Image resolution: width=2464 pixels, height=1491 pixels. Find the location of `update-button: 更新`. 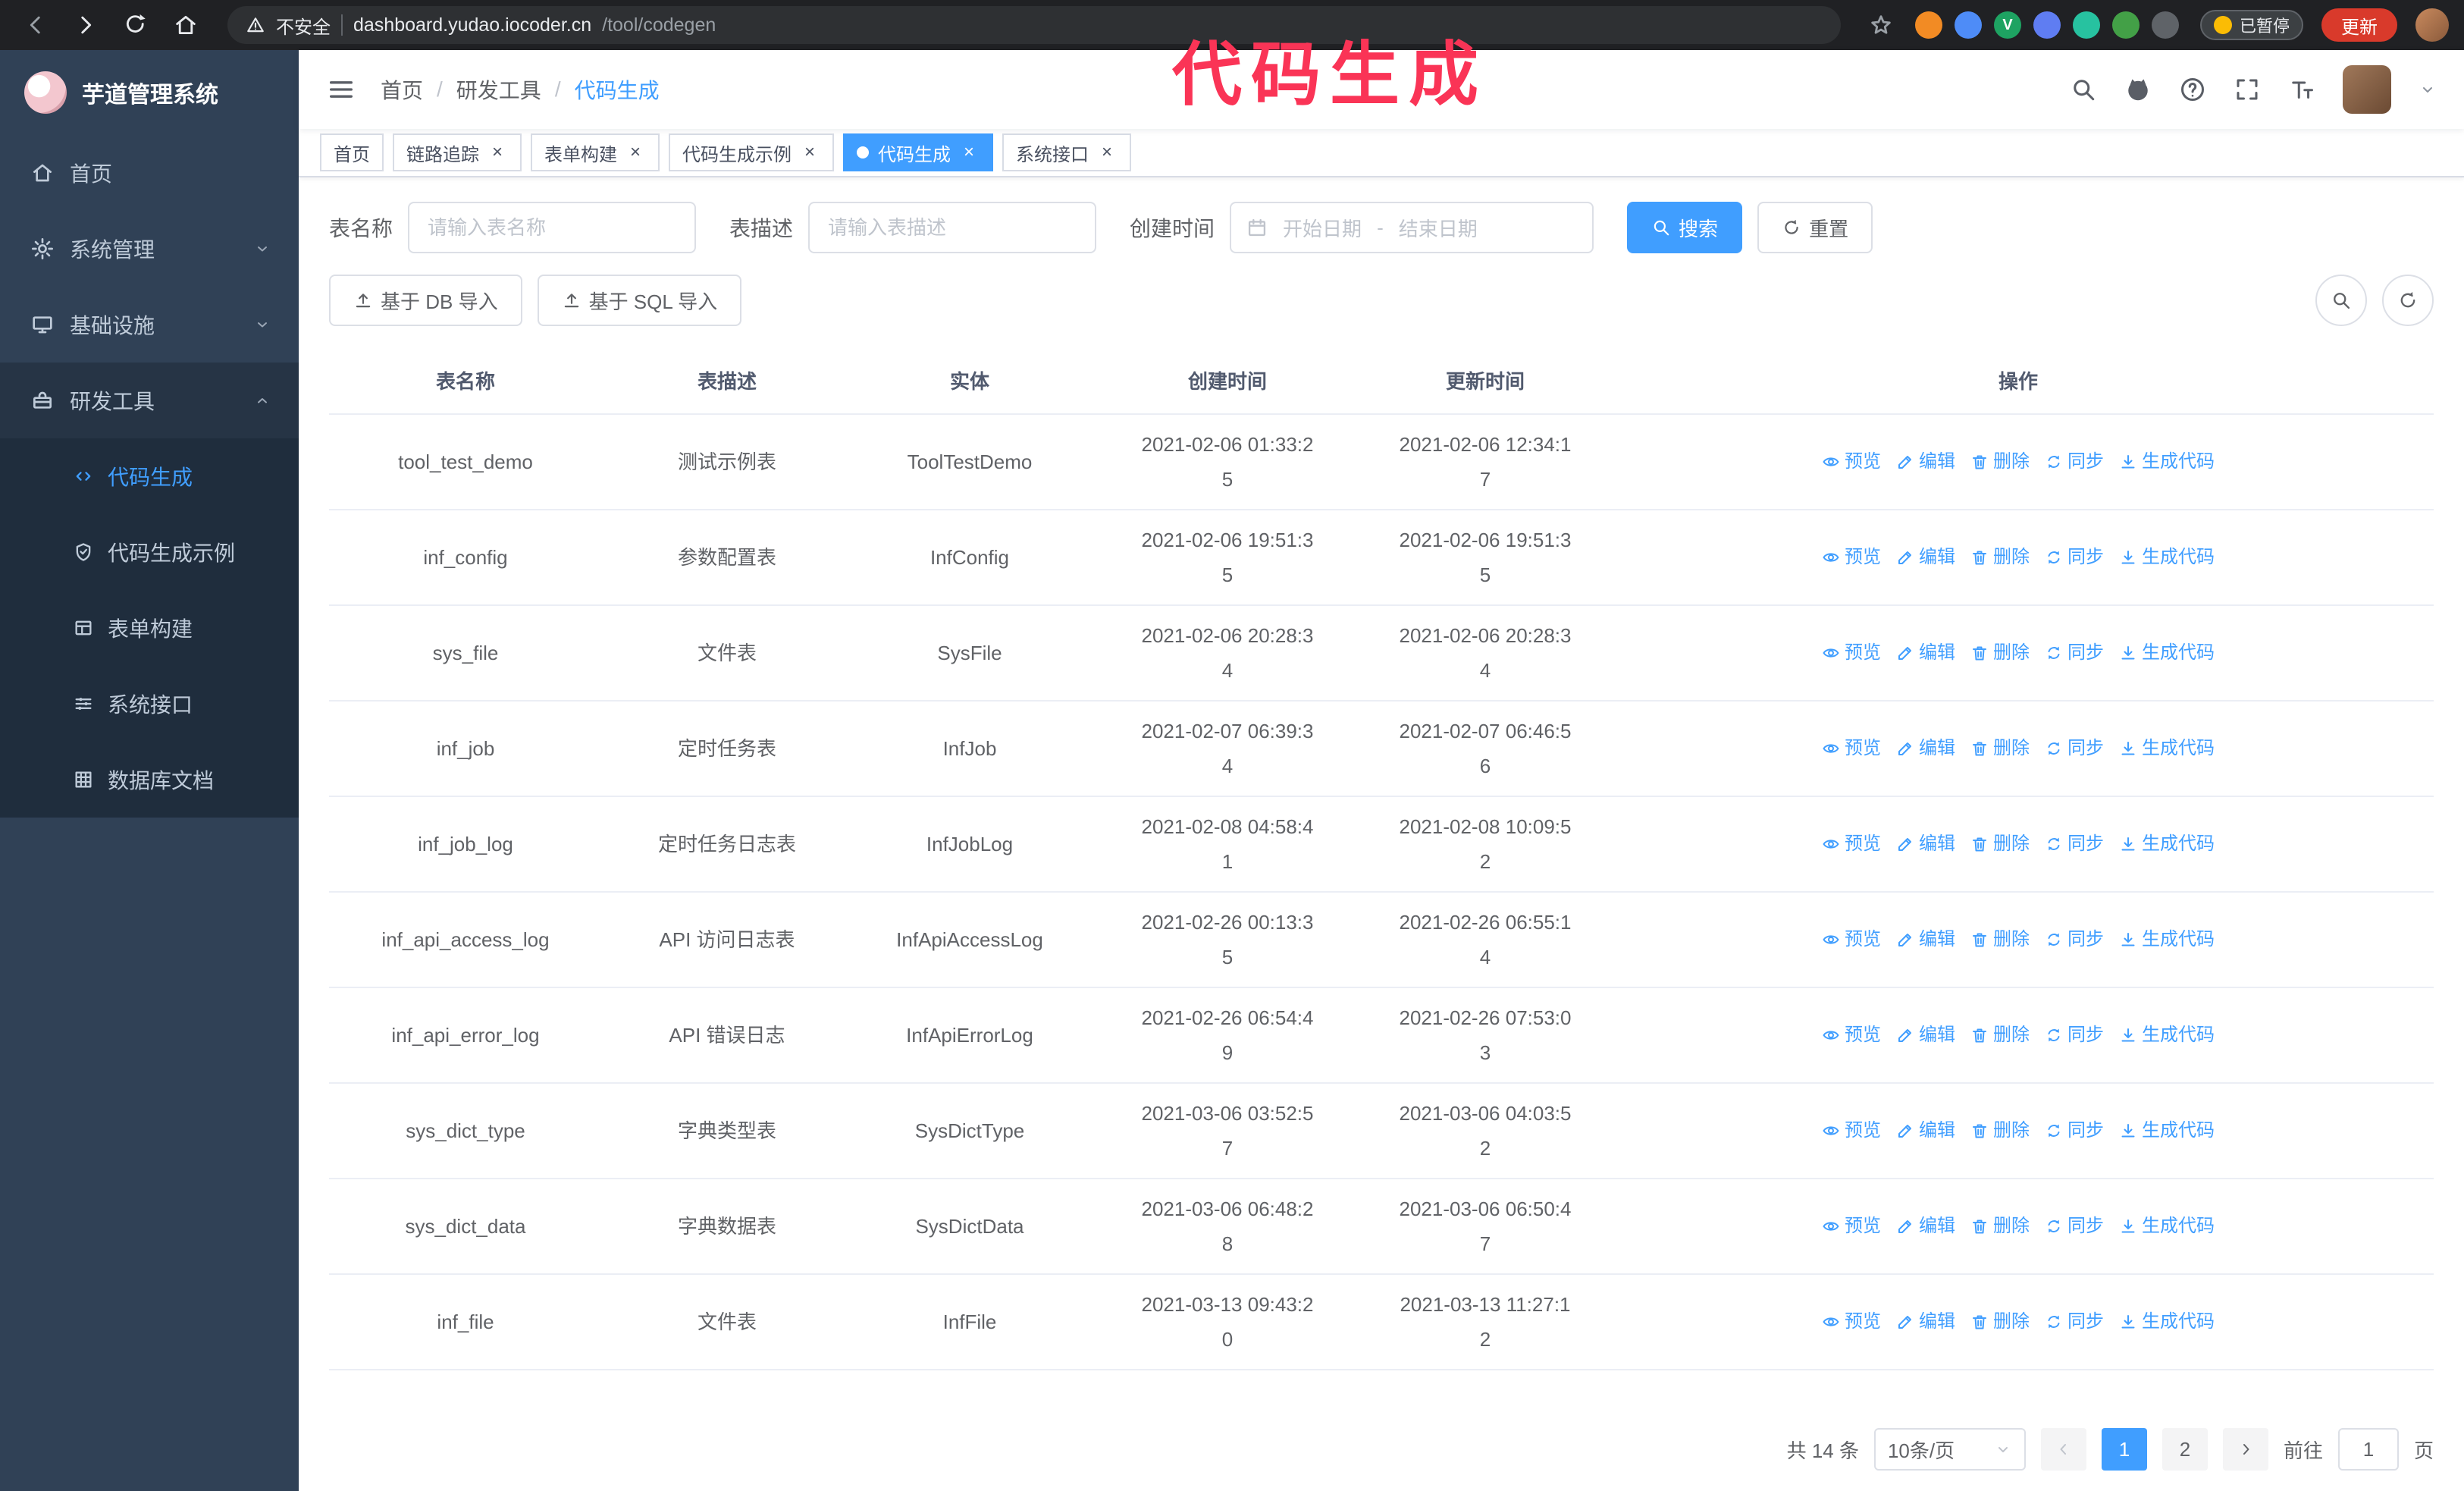

update-button: 更新 is located at coordinates (2359, 25).